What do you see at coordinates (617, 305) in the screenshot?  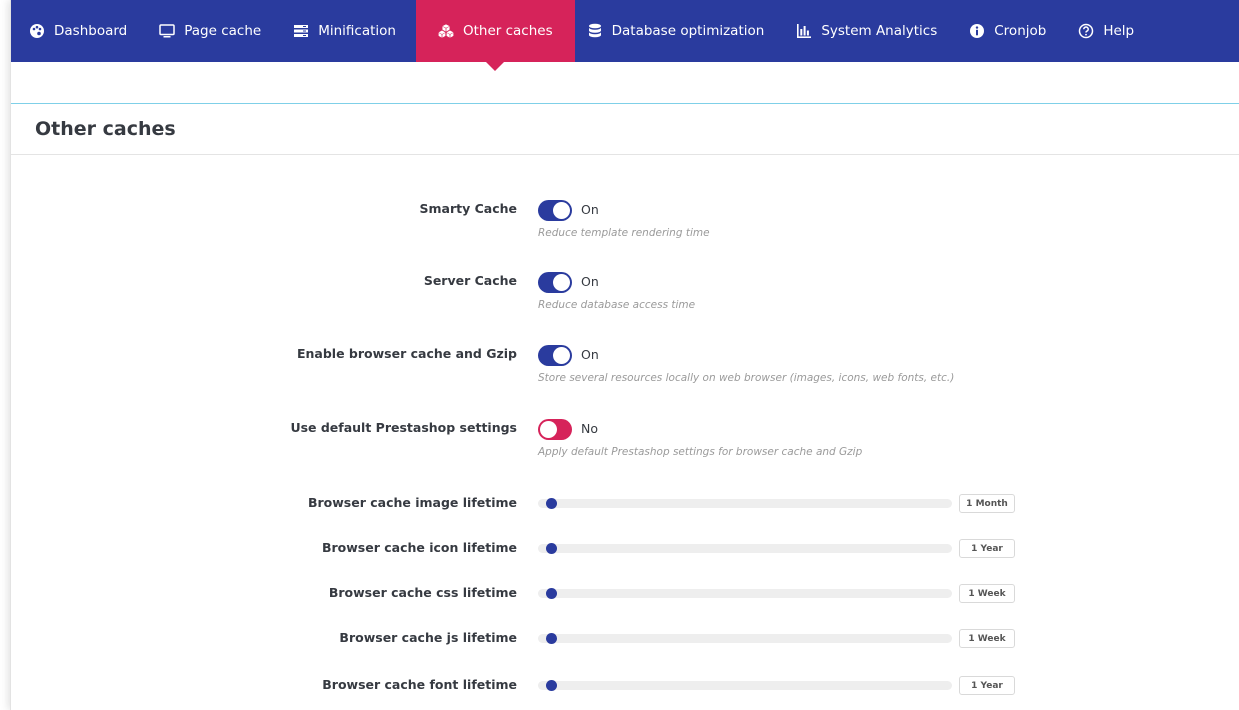 I see `setting-hint: Reduce database access time` at bounding box center [617, 305].